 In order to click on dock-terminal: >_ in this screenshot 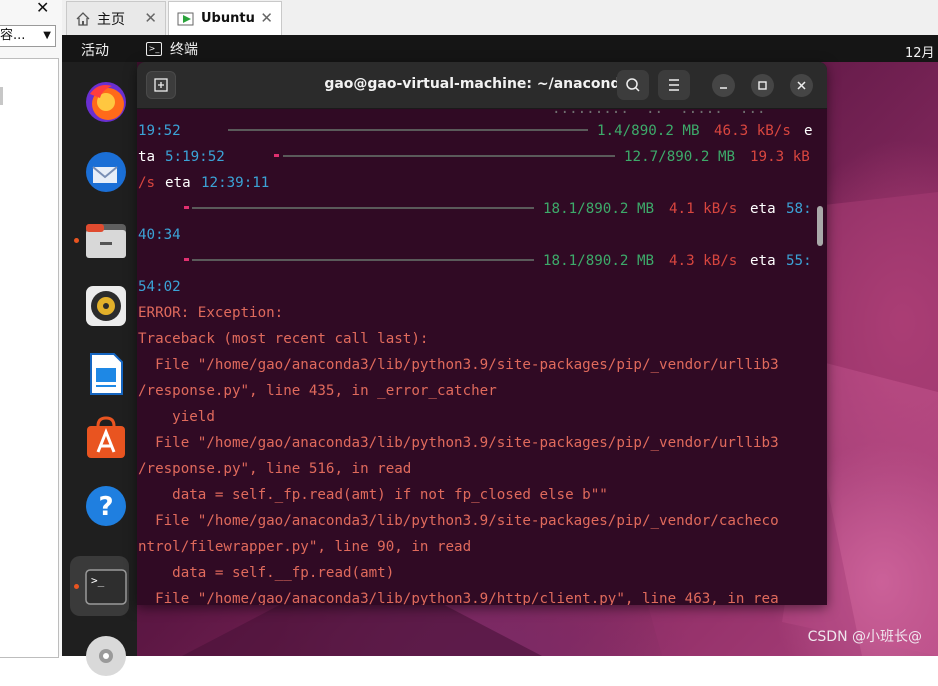, I will do `click(99, 586)`.